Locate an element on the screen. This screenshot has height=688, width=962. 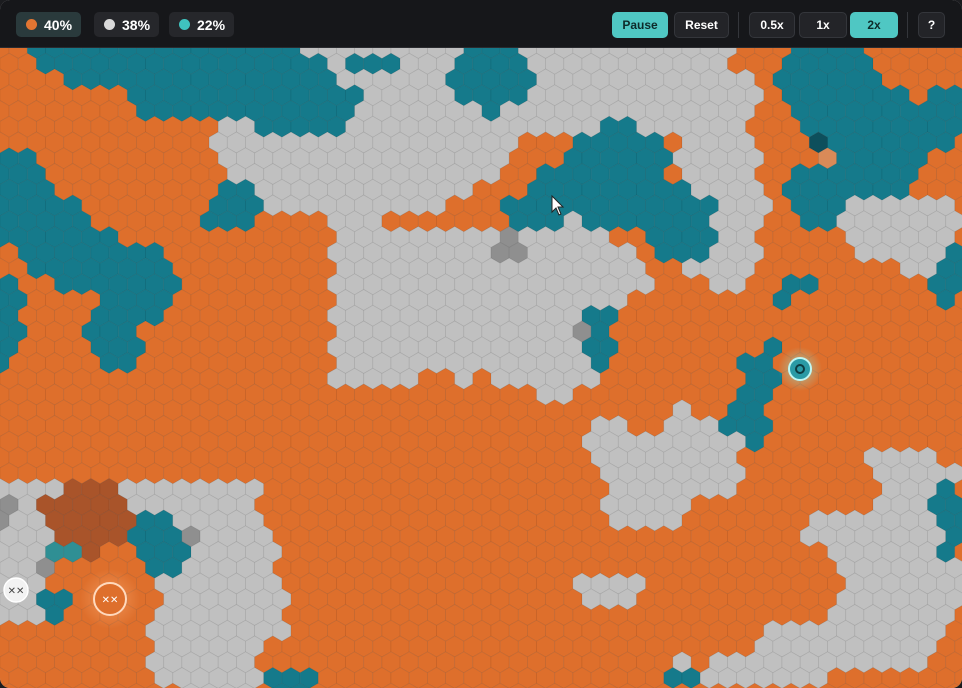
gray-unit-label: ✕✕ is located at coordinates (16, 591).